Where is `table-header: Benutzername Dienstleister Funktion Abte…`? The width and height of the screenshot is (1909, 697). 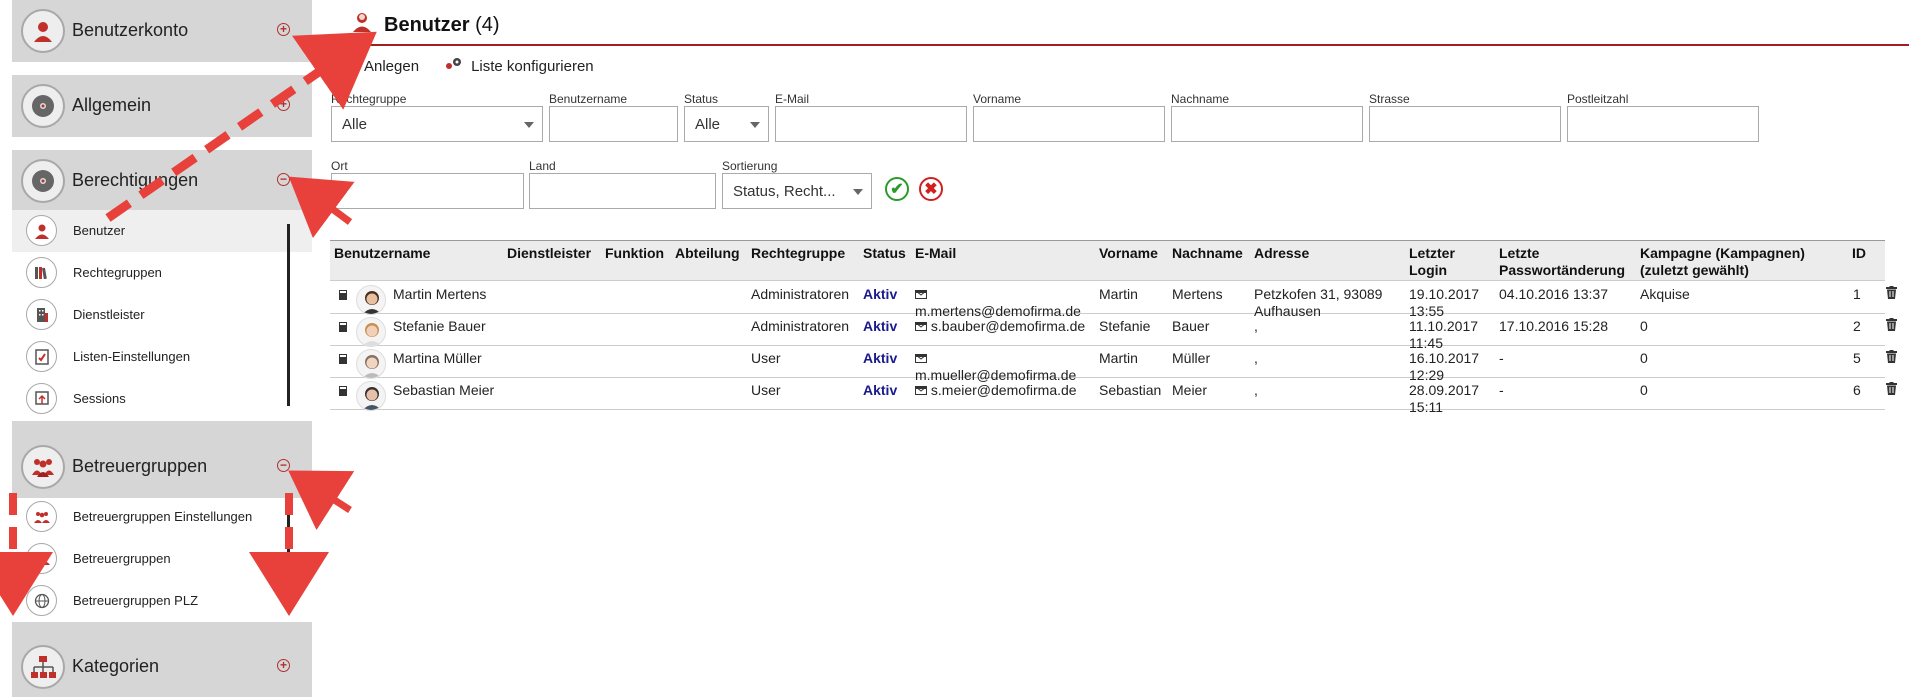
table-header: Benutzername Dienstleister Funktion Abte… is located at coordinates (1107, 260).